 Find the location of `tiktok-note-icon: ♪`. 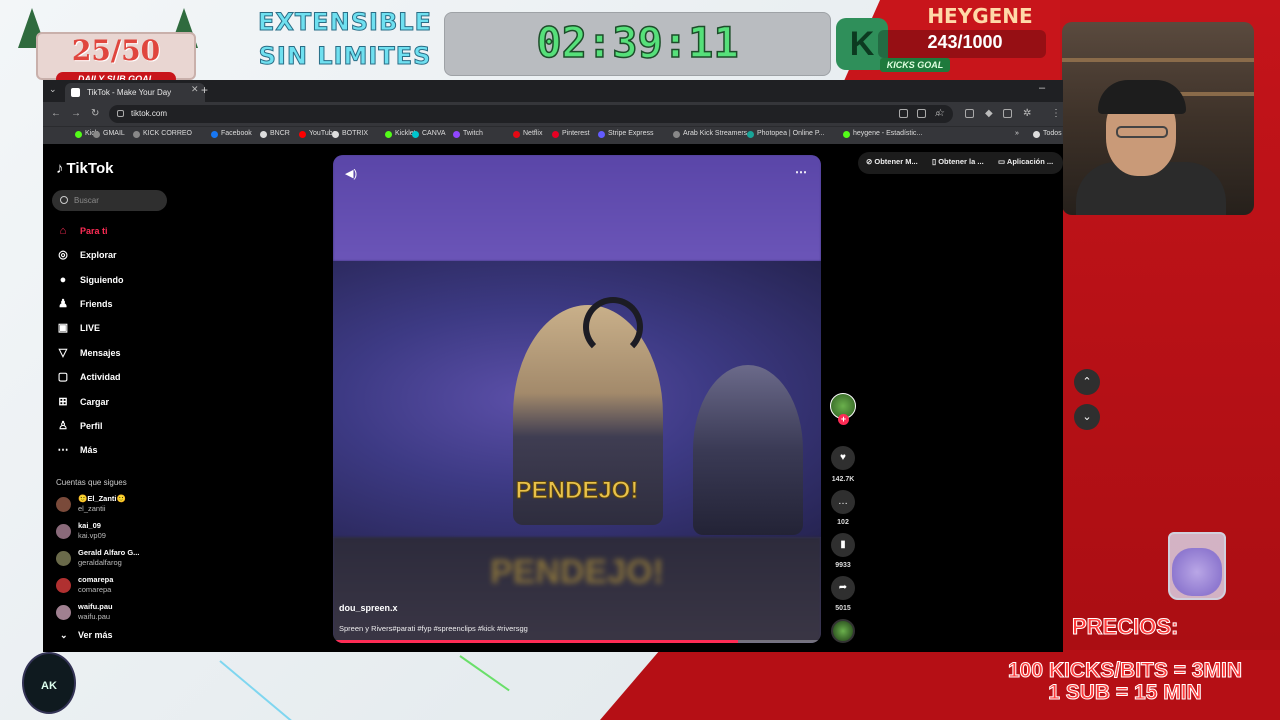

tiktok-note-icon: ♪ is located at coordinates (60, 168).